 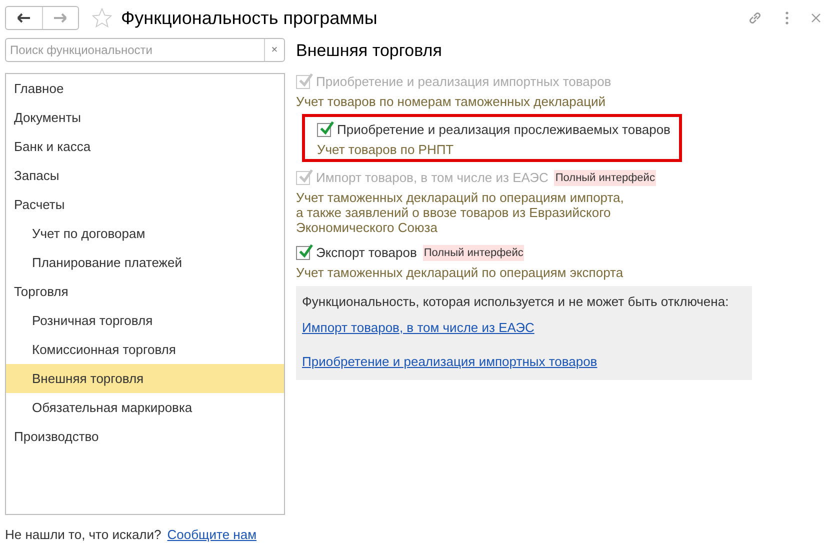 I want to click on tree-item: Учет по договорам, so click(x=145, y=233).